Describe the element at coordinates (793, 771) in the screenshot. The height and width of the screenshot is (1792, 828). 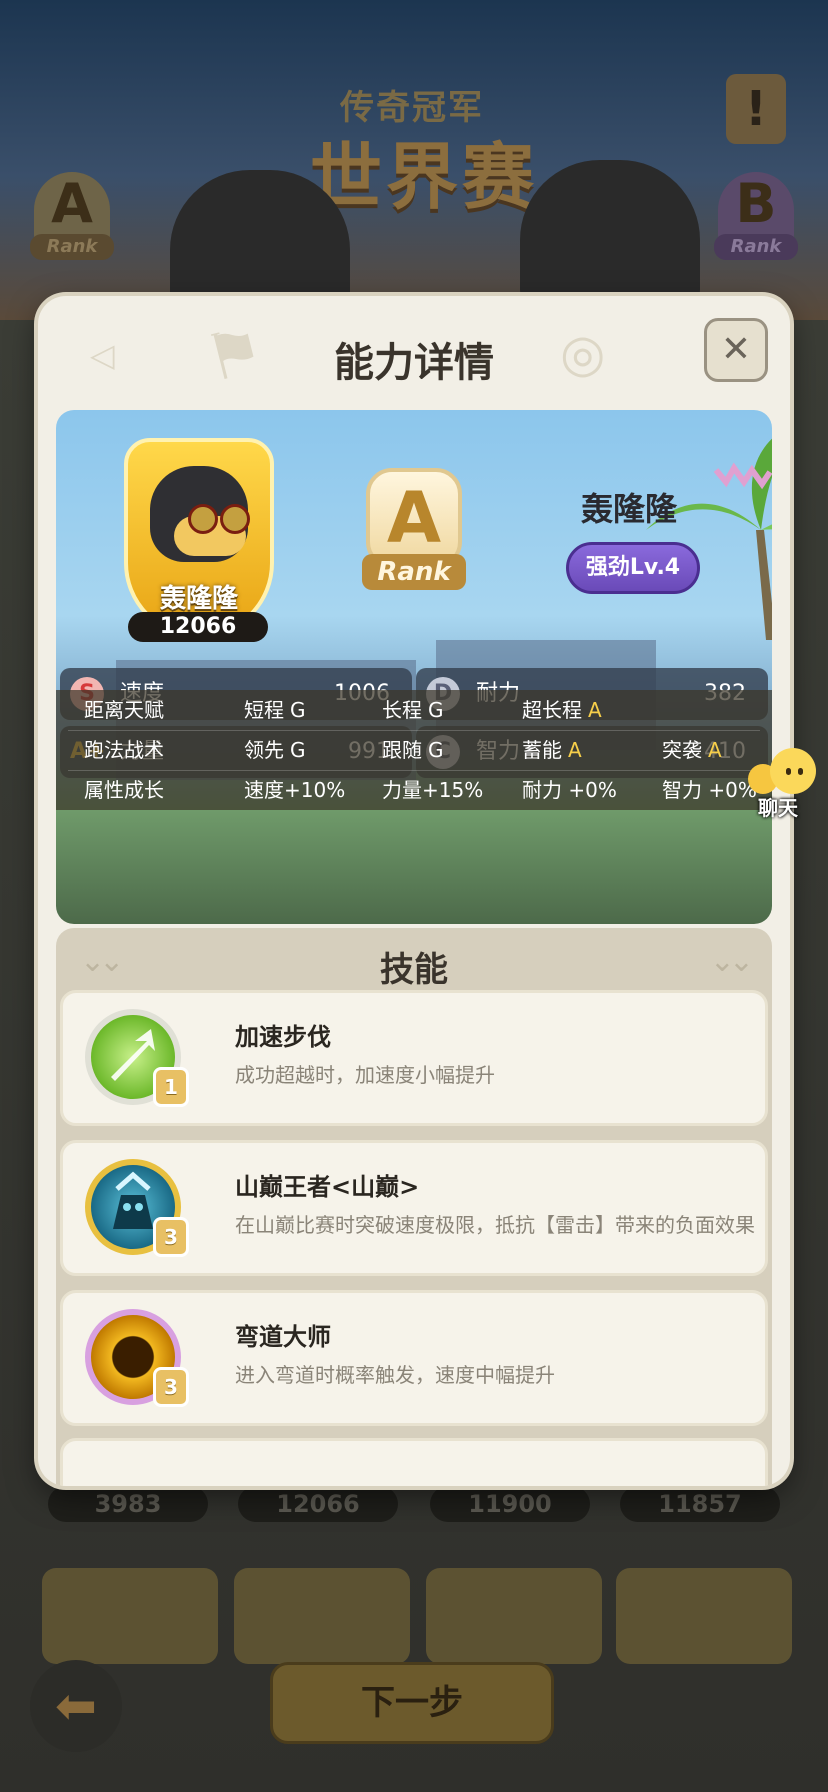
I see `chat-mascot-icon` at that location.